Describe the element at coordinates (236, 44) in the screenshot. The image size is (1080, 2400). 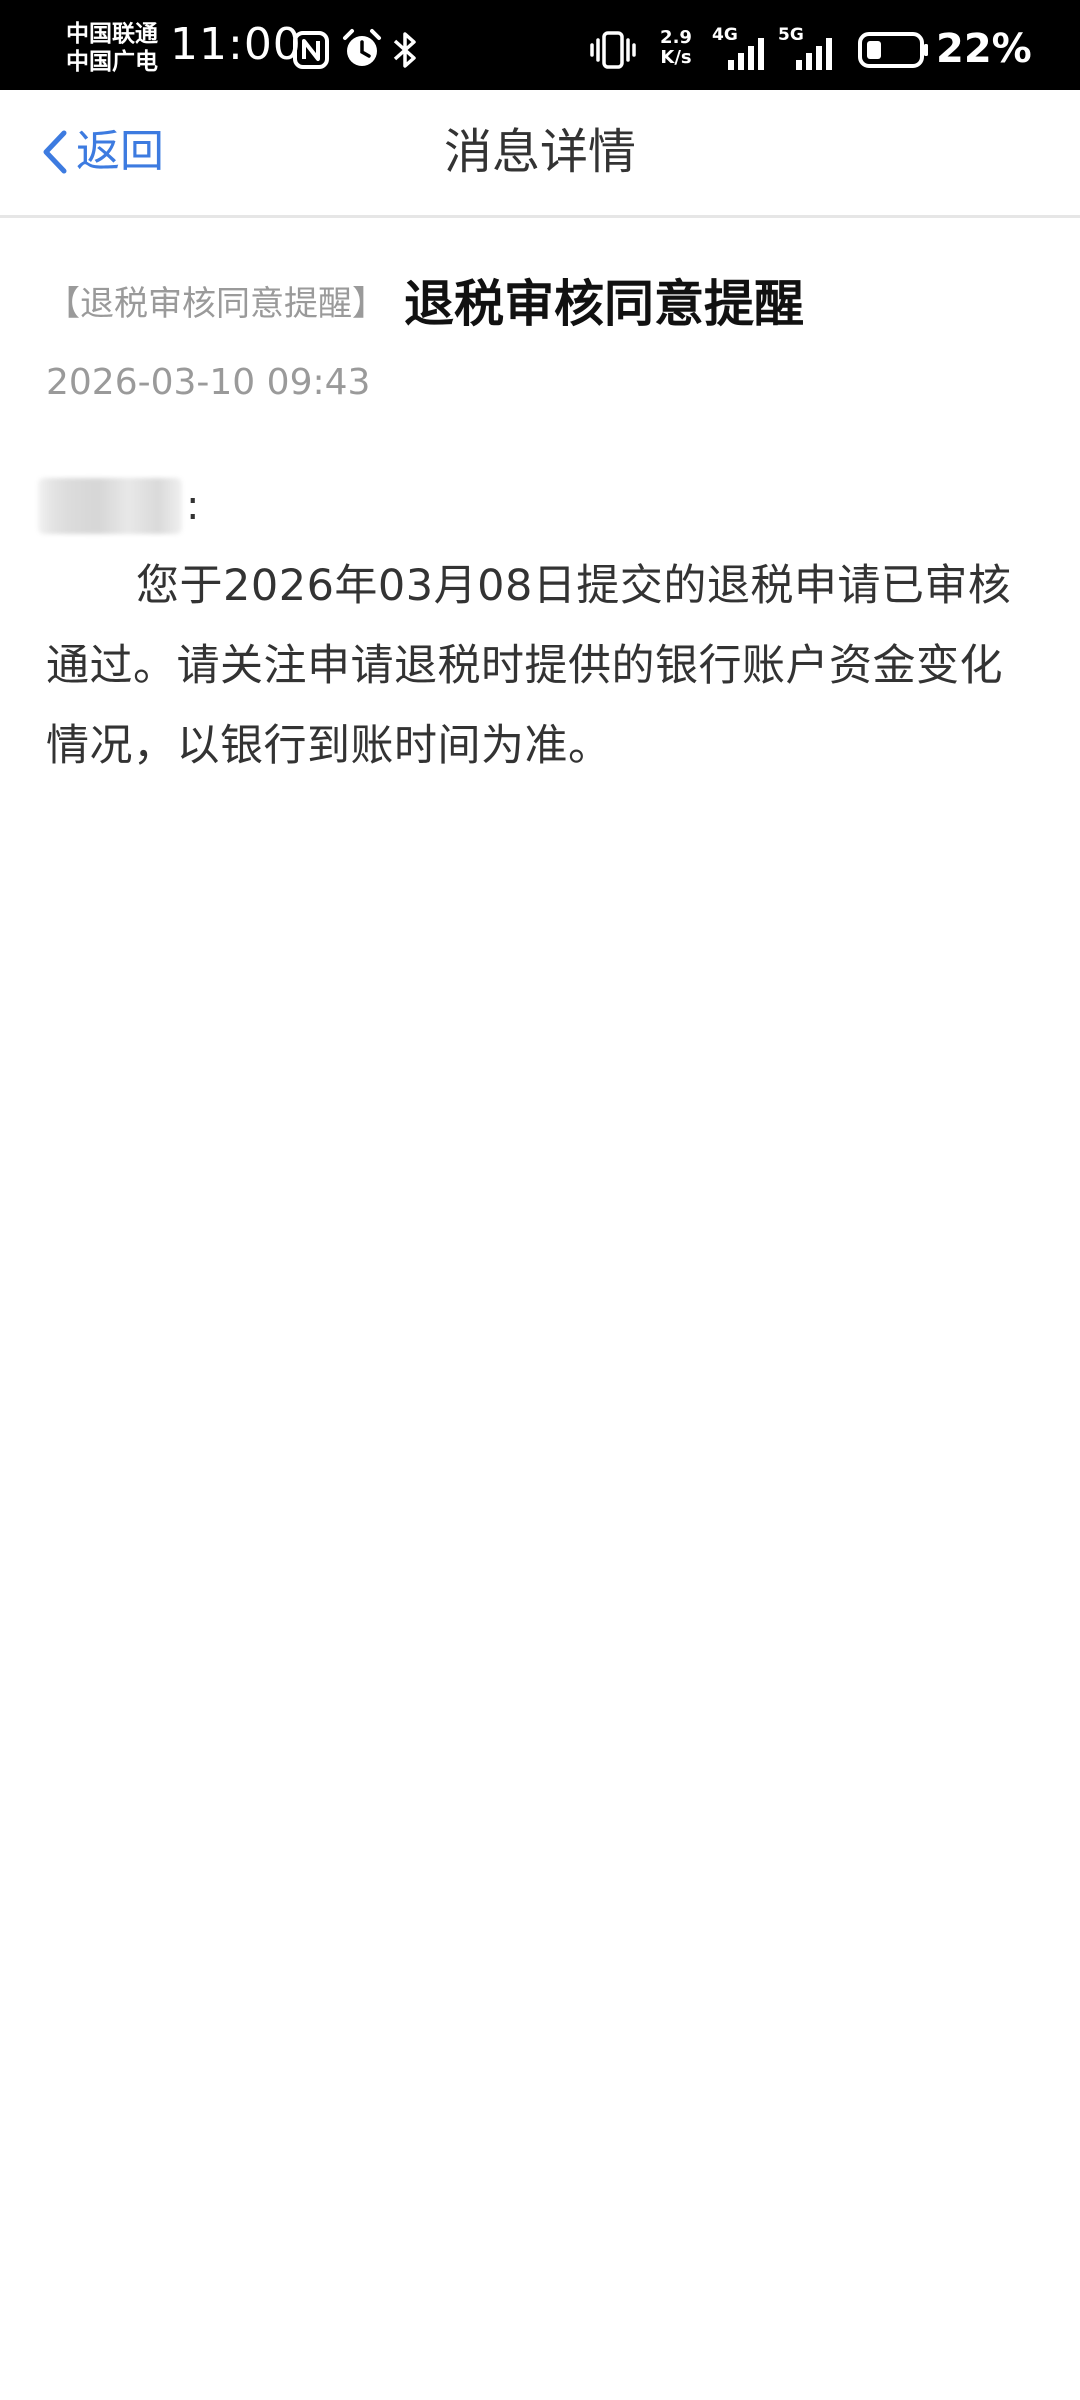
I see `status-time: 11:00` at that location.